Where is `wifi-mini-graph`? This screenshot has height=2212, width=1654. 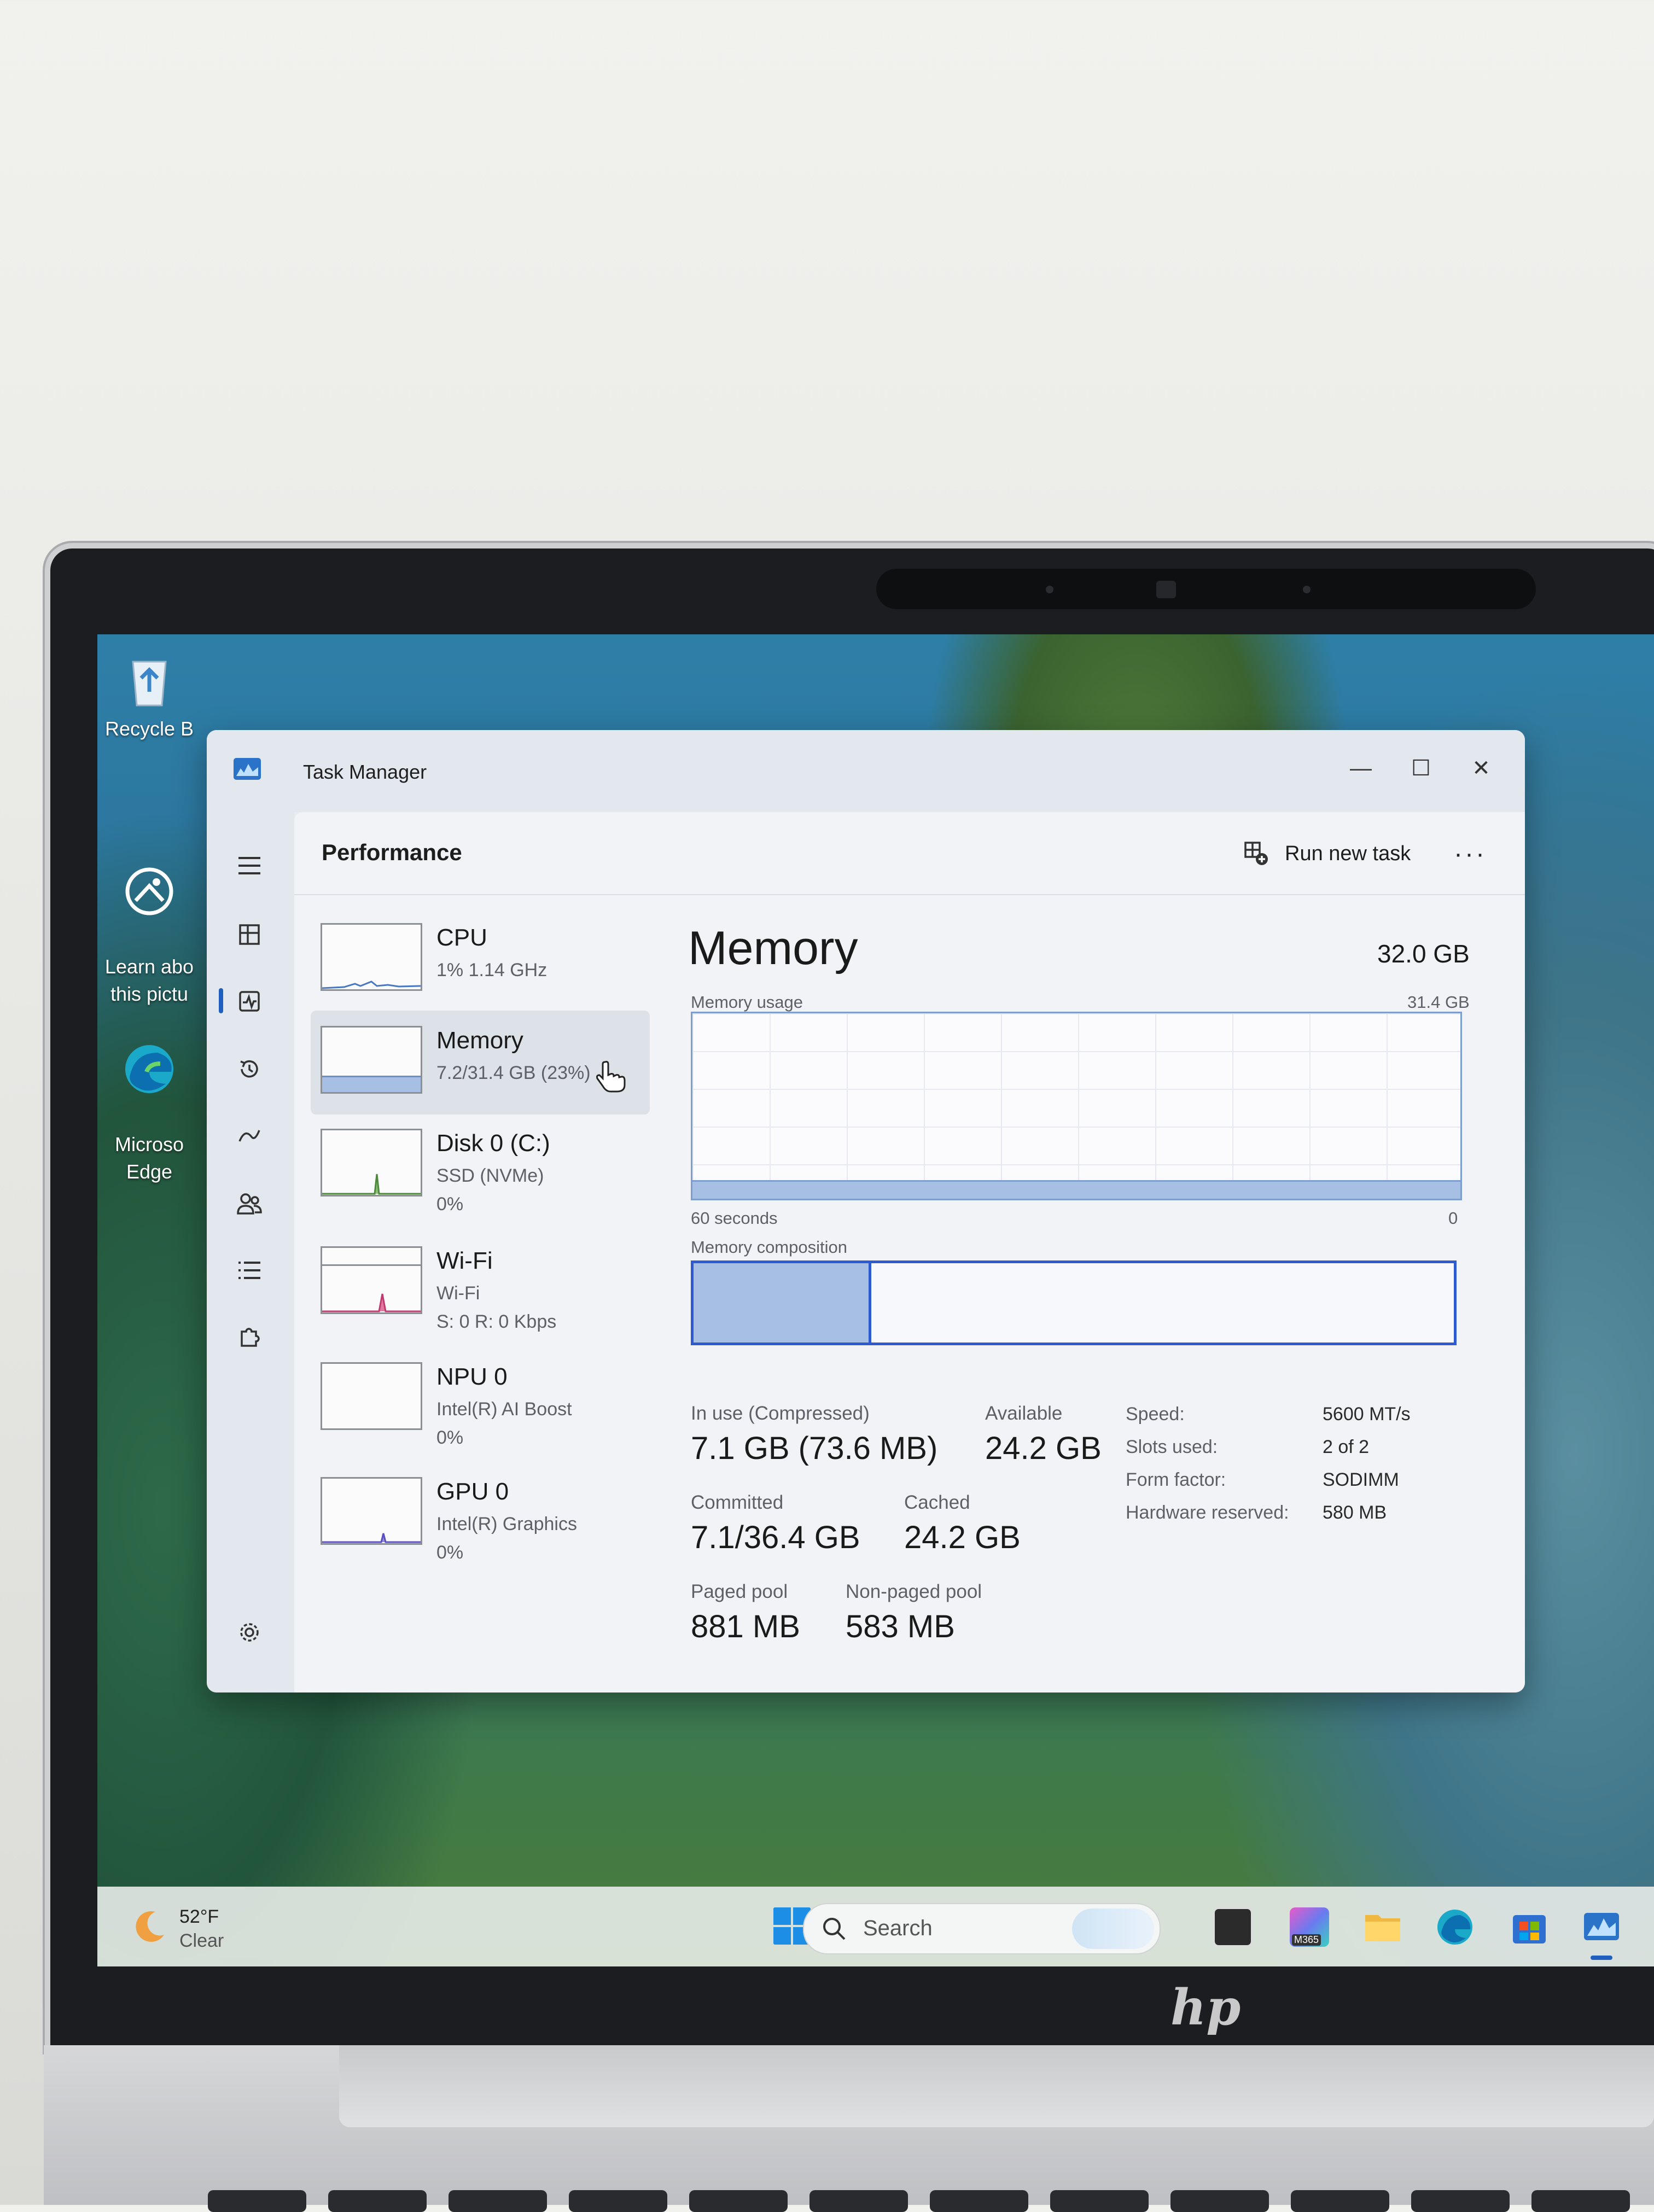 wifi-mini-graph is located at coordinates (371, 1280).